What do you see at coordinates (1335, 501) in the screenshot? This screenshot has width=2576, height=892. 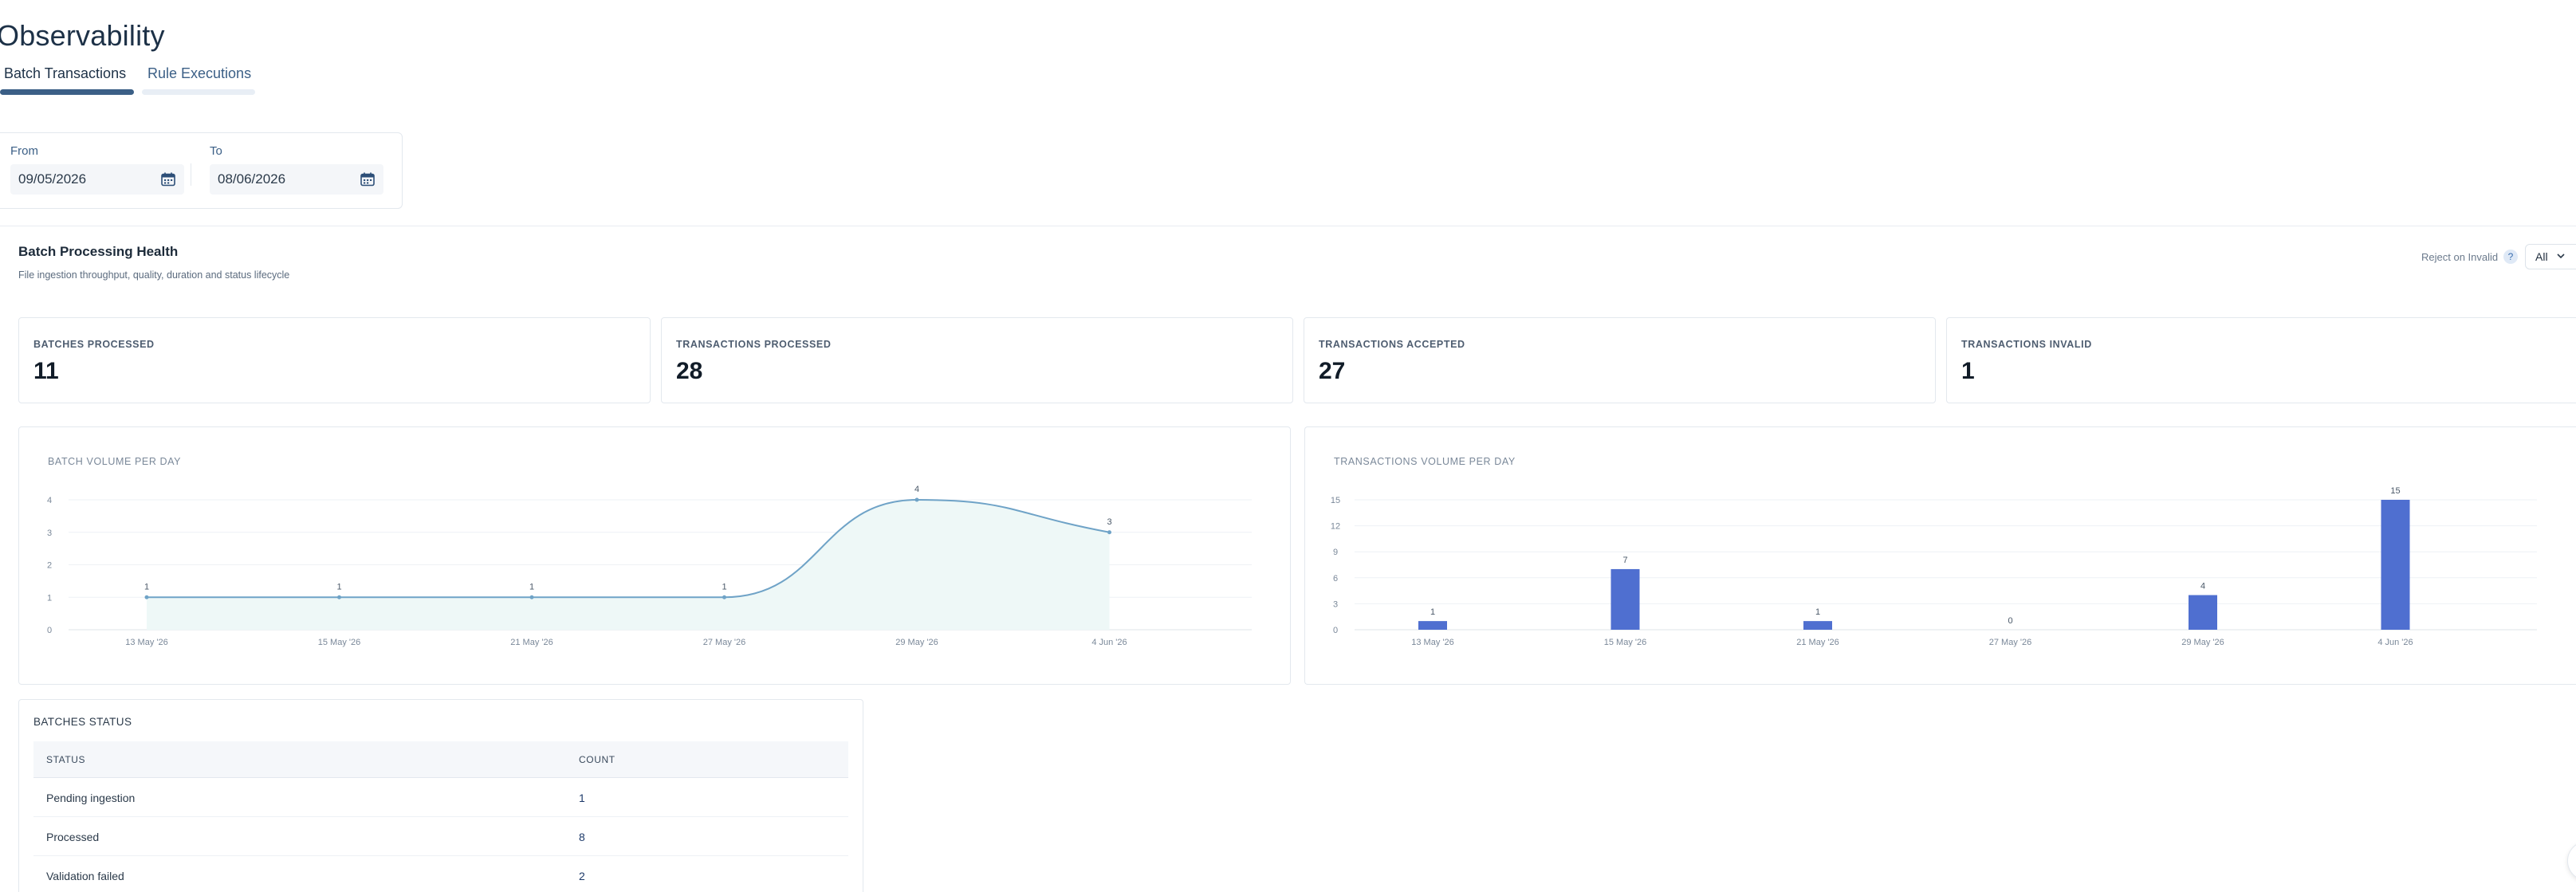 I see `y-tick-label: 15` at bounding box center [1335, 501].